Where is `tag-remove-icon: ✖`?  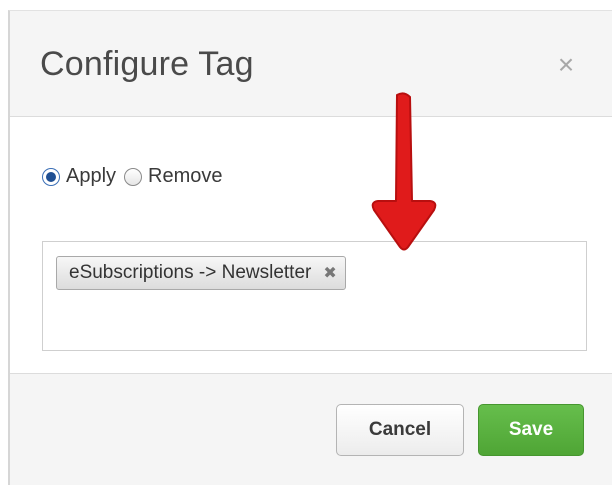
tag-remove-icon: ✖ is located at coordinates (329, 273).